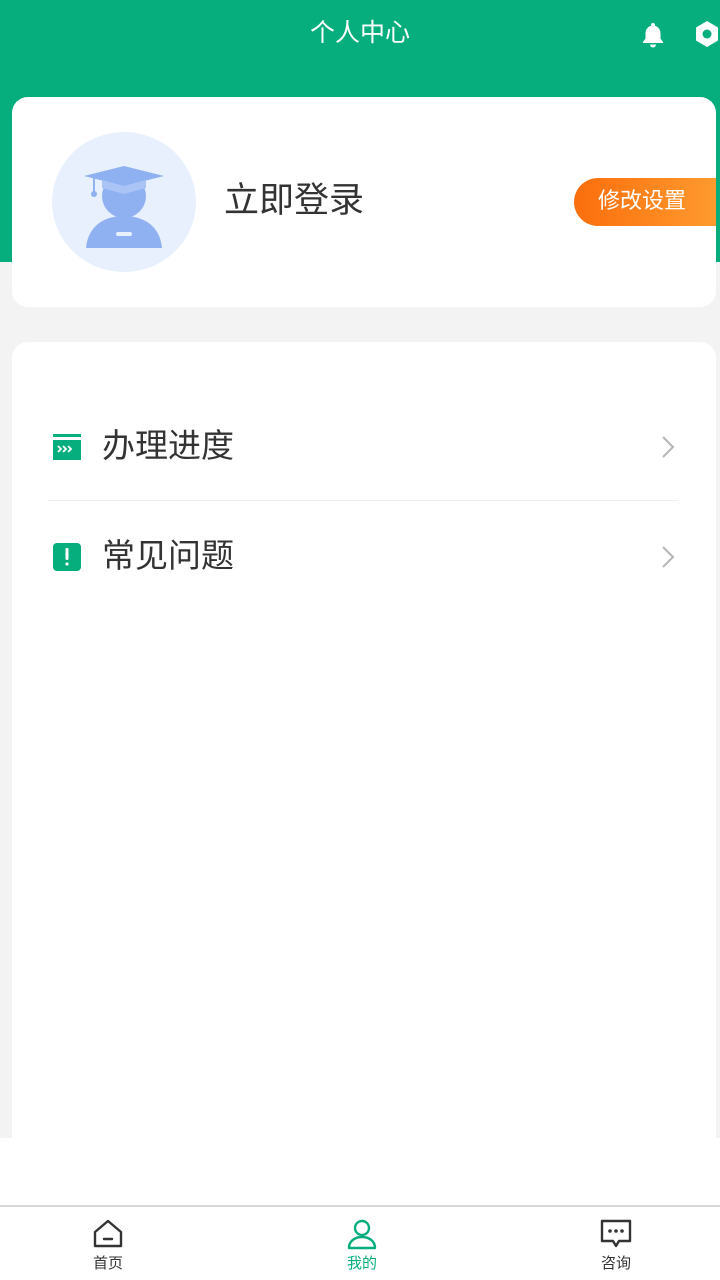 The image size is (720, 1280). Describe the element at coordinates (363, 447) in the screenshot. I see `menu-item-progress: 办理进度` at that location.